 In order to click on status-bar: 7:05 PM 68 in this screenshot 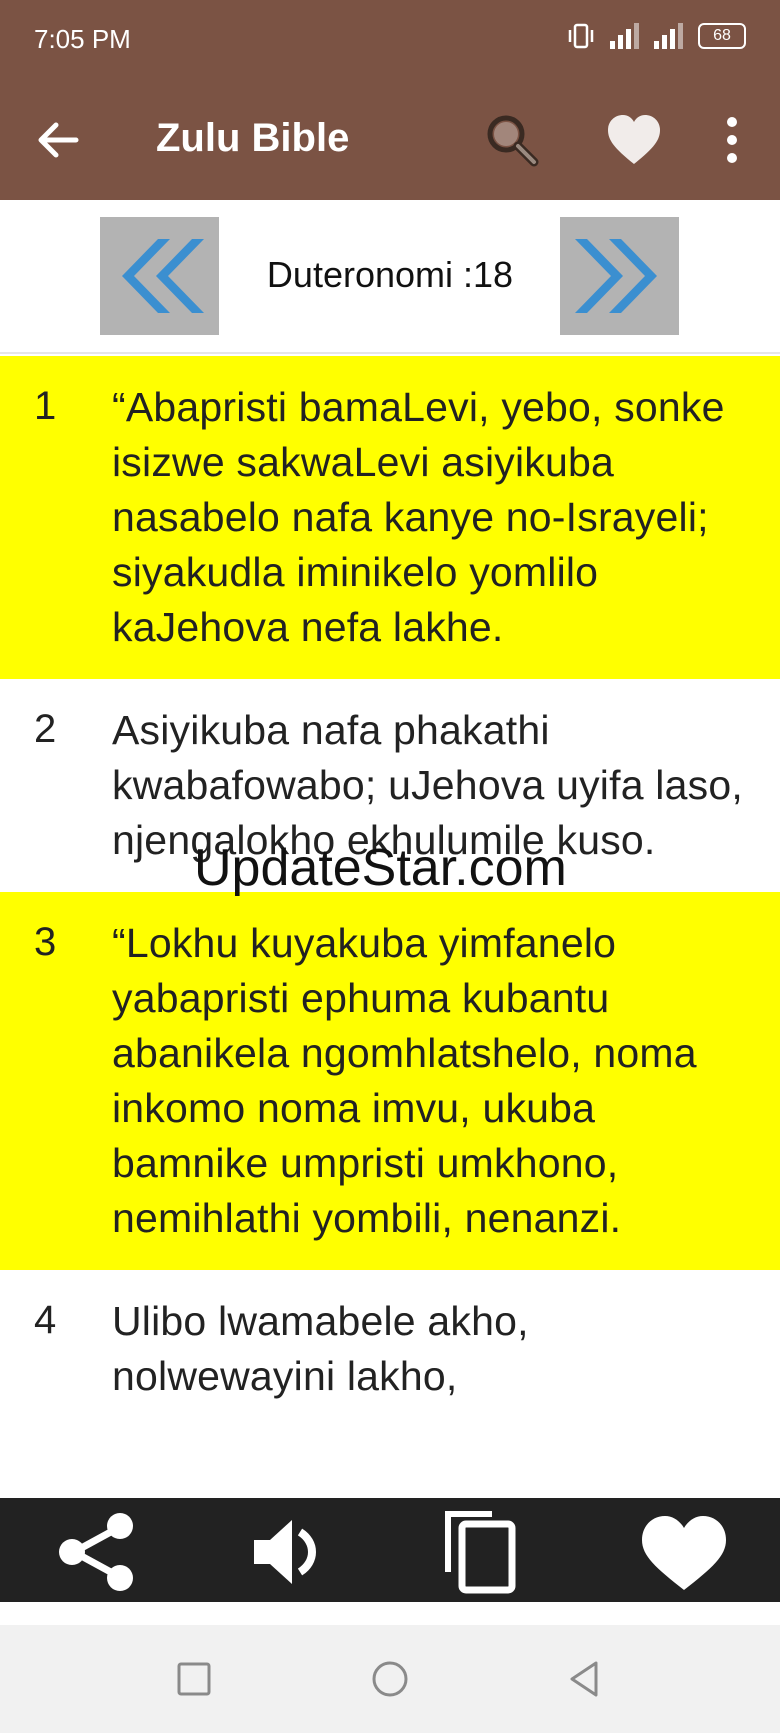, I will do `click(390, 40)`.